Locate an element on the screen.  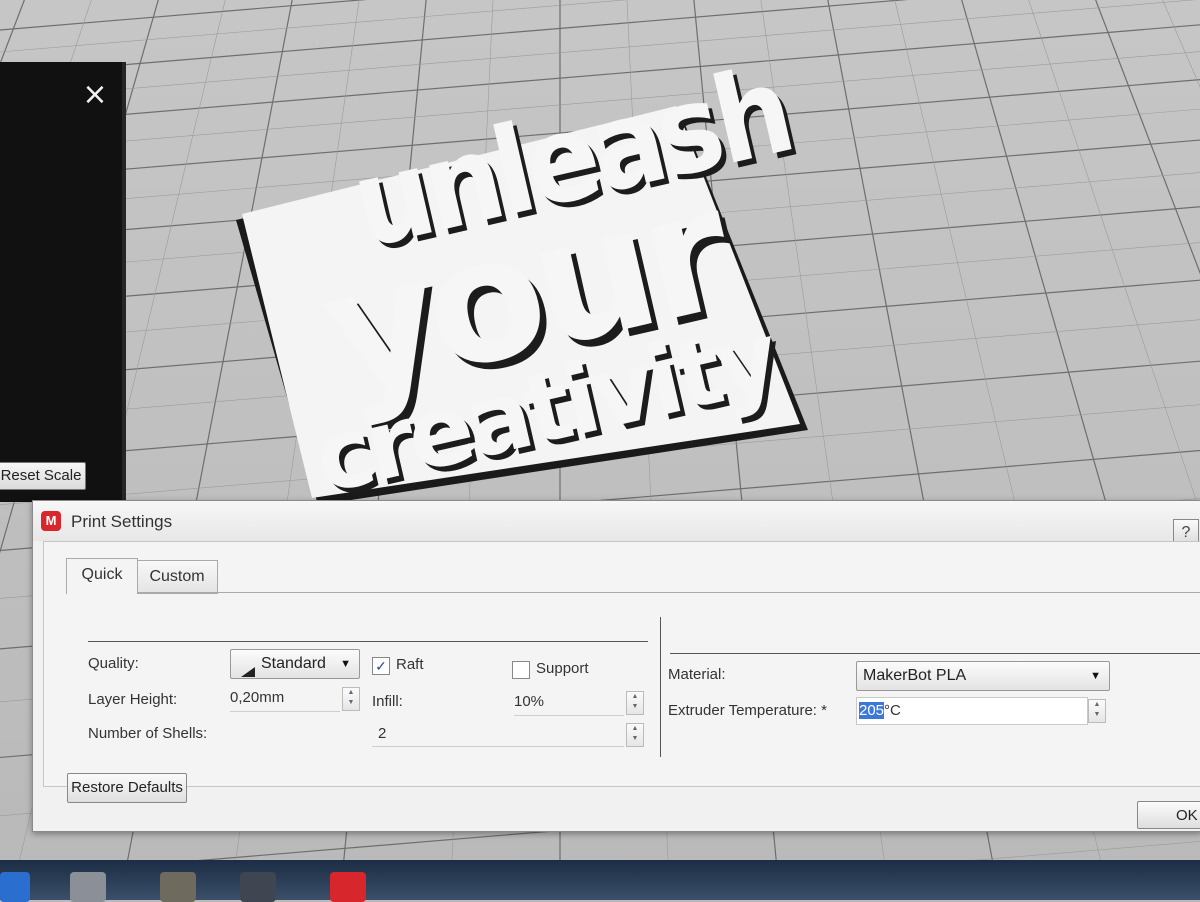
tab-quick: Quick is located at coordinates (102, 576).